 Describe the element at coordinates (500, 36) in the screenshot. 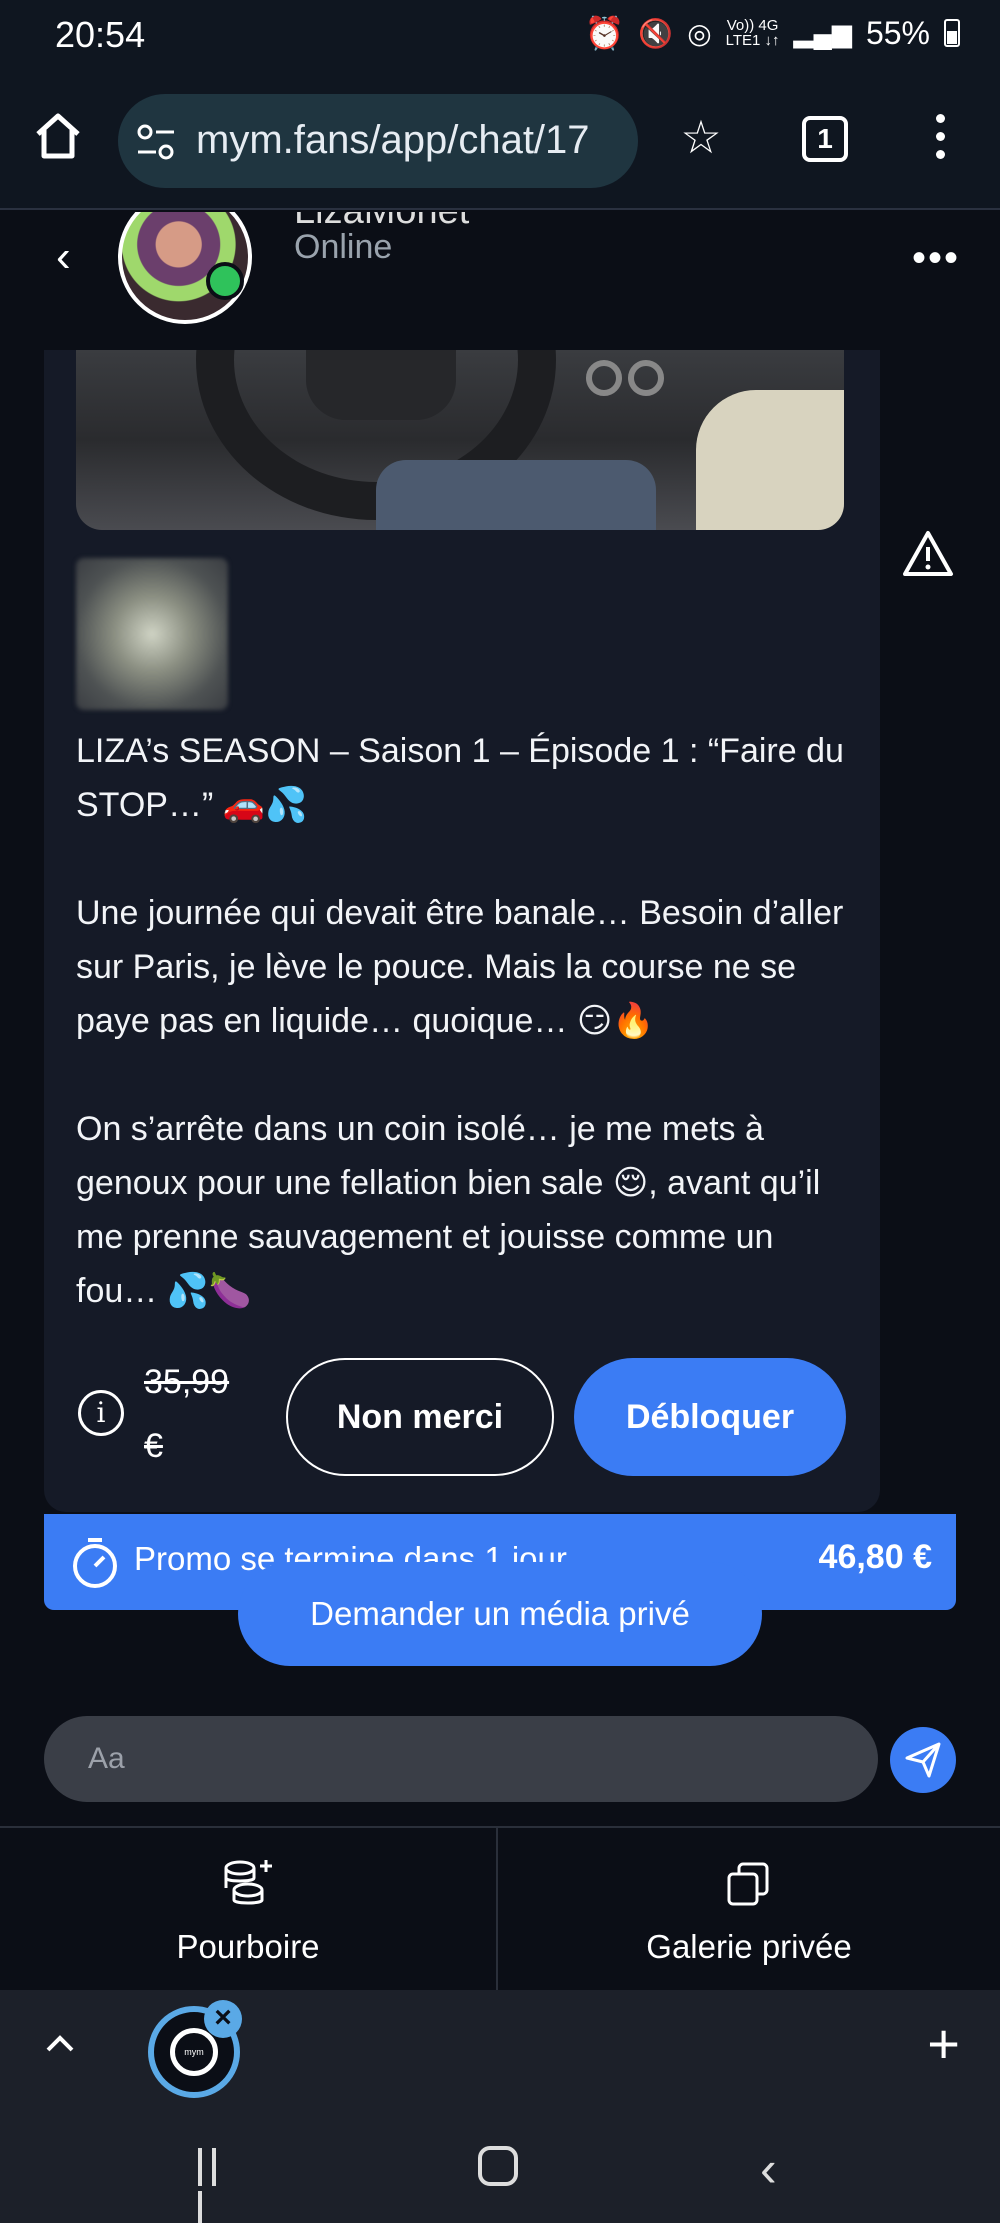

I see `status-bar: 20:54 ⏰ 🔇 ◎ Vo)) 4G LTE1 ↓↑ ▂▄▆ 55%` at that location.